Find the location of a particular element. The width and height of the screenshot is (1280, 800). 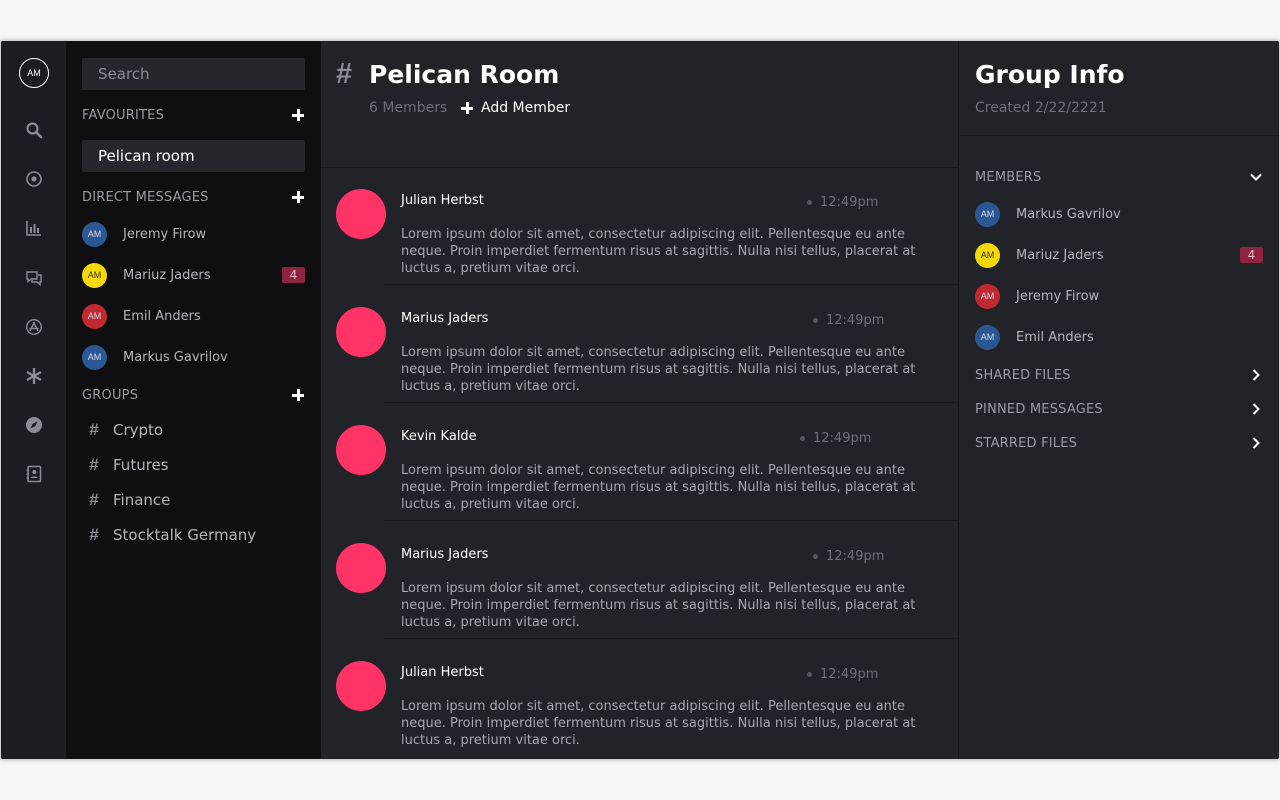

favourites-title: FAVOURITES is located at coordinates (123, 115).